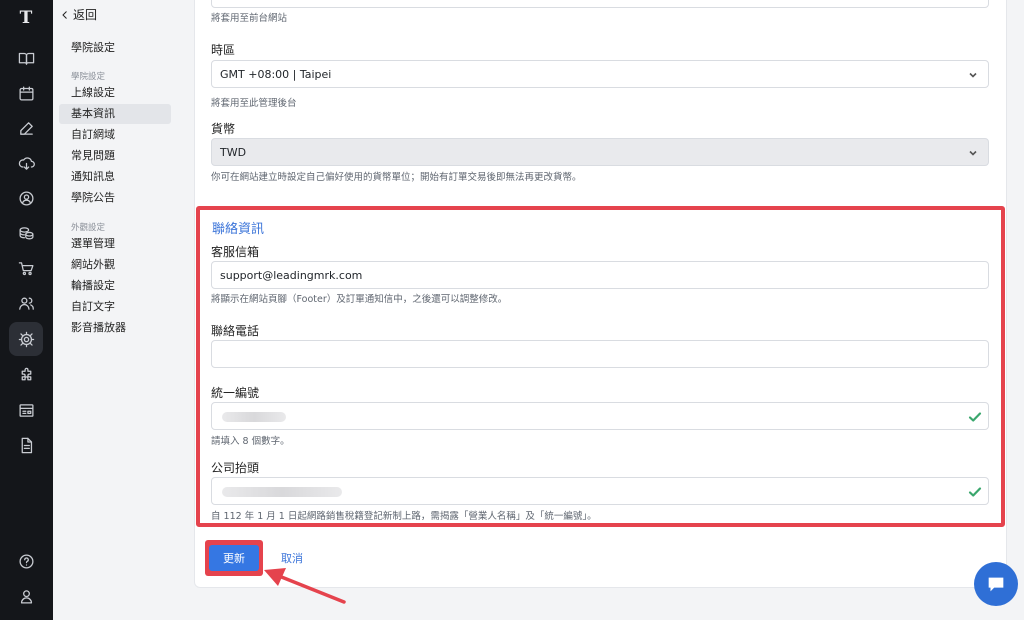 This screenshot has width=1024, height=620. I want to click on email-label: 客服信箱, so click(235, 252).